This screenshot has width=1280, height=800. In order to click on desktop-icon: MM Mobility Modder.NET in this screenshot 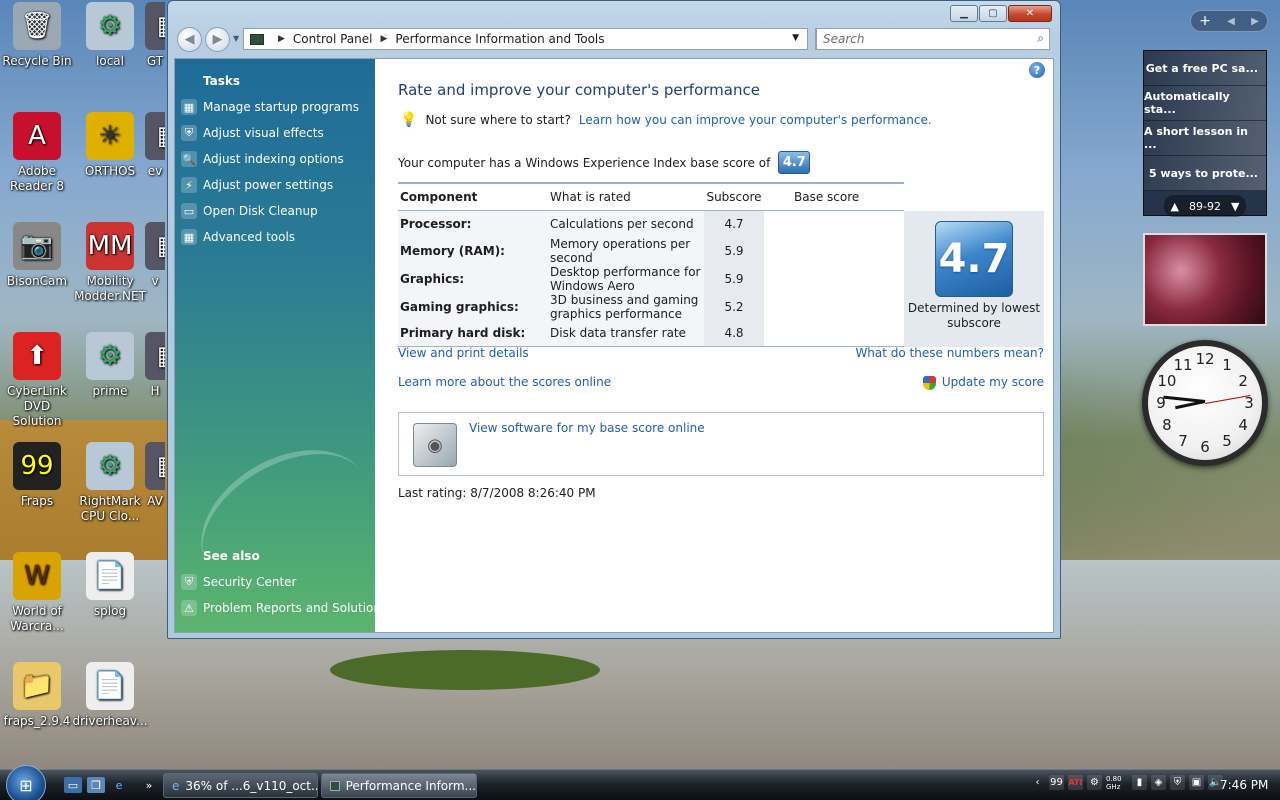, I will do `click(110, 263)`.